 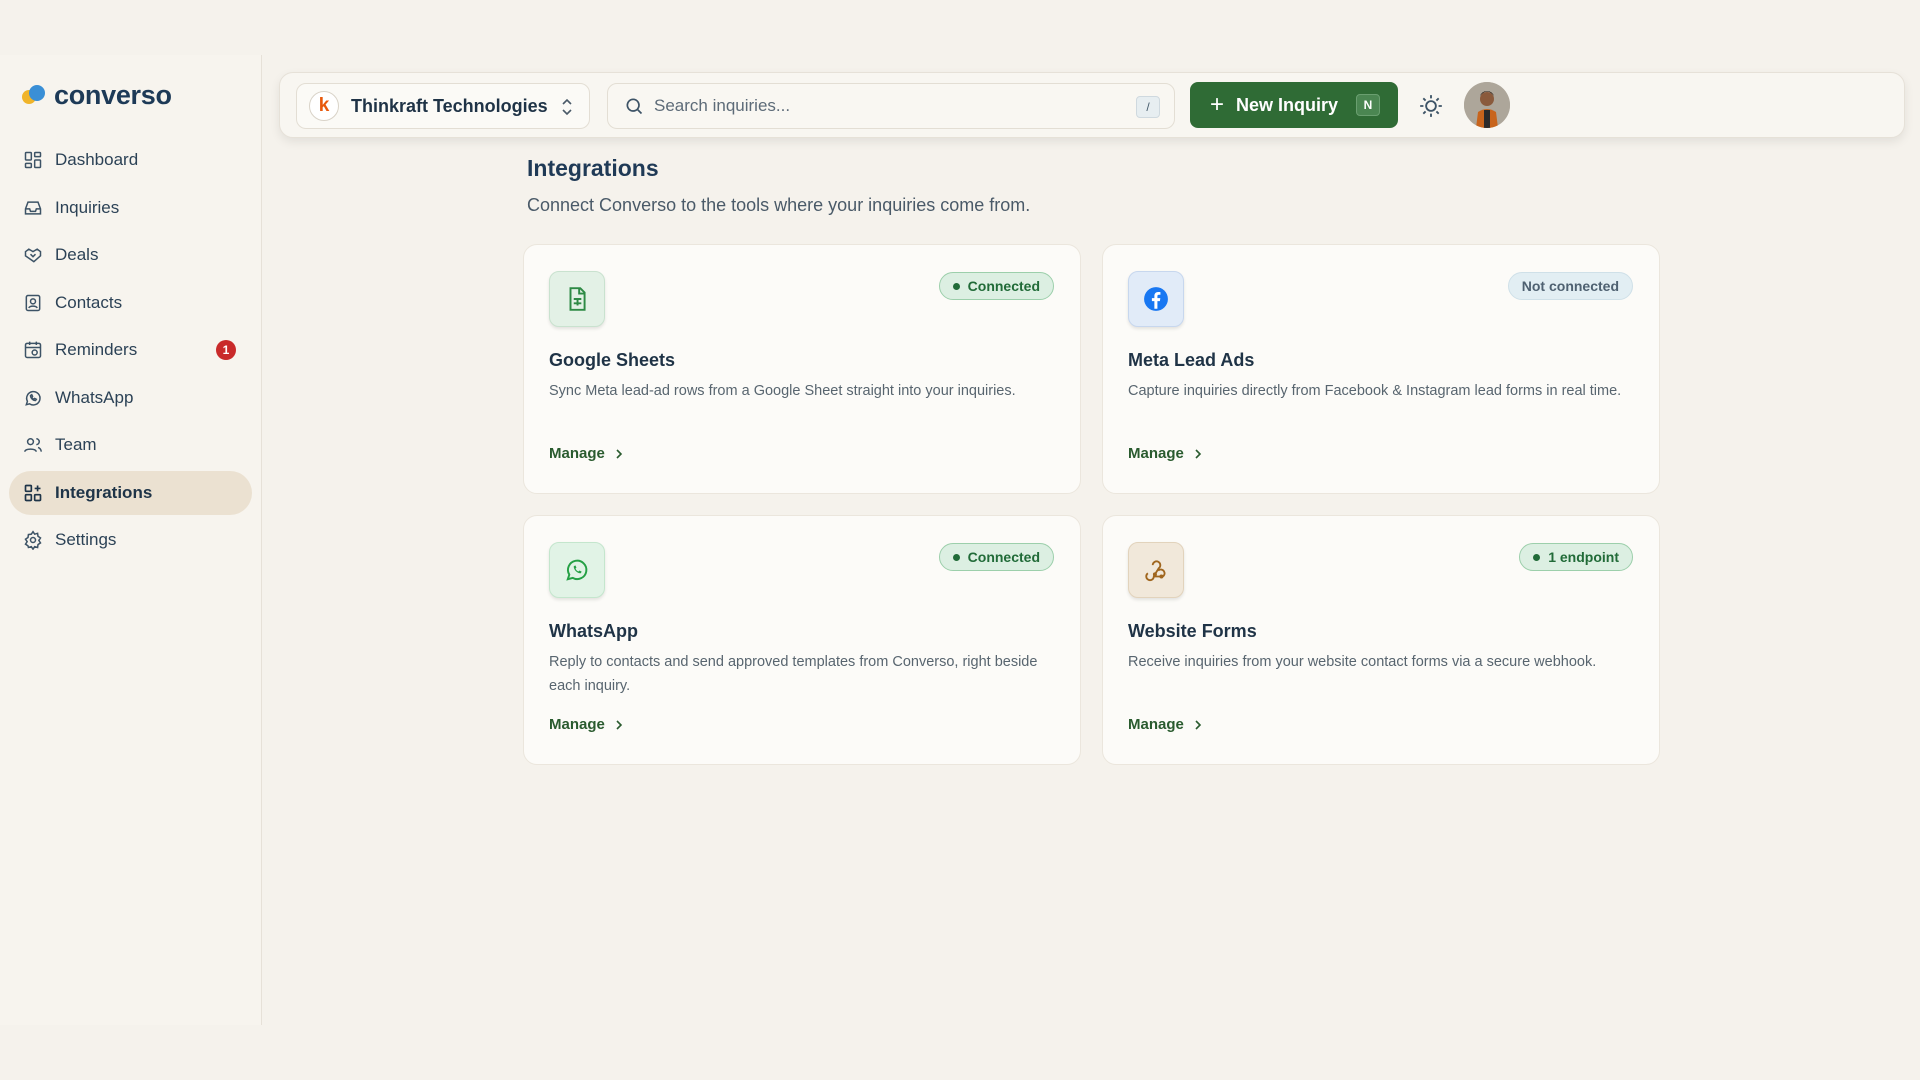 I want to click on sidebar-item-contacts: Contacts, so click(x=130, y=303).